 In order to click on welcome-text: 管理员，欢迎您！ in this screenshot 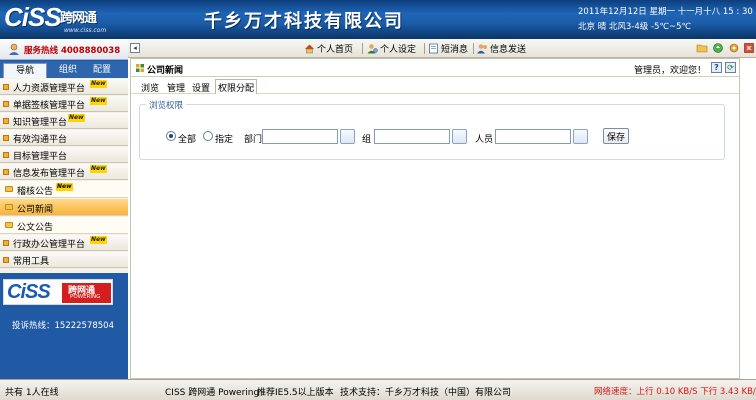, I will do `click(670, 71)`.